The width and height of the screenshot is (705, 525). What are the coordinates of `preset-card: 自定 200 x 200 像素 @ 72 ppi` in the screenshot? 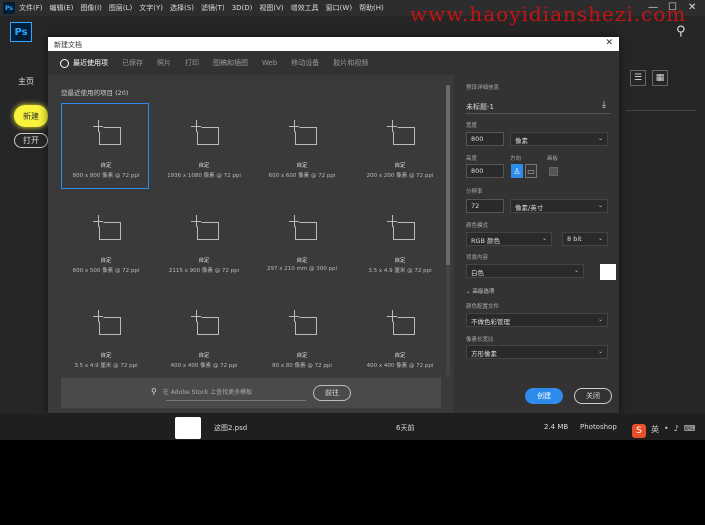 It's located at (399, 146).